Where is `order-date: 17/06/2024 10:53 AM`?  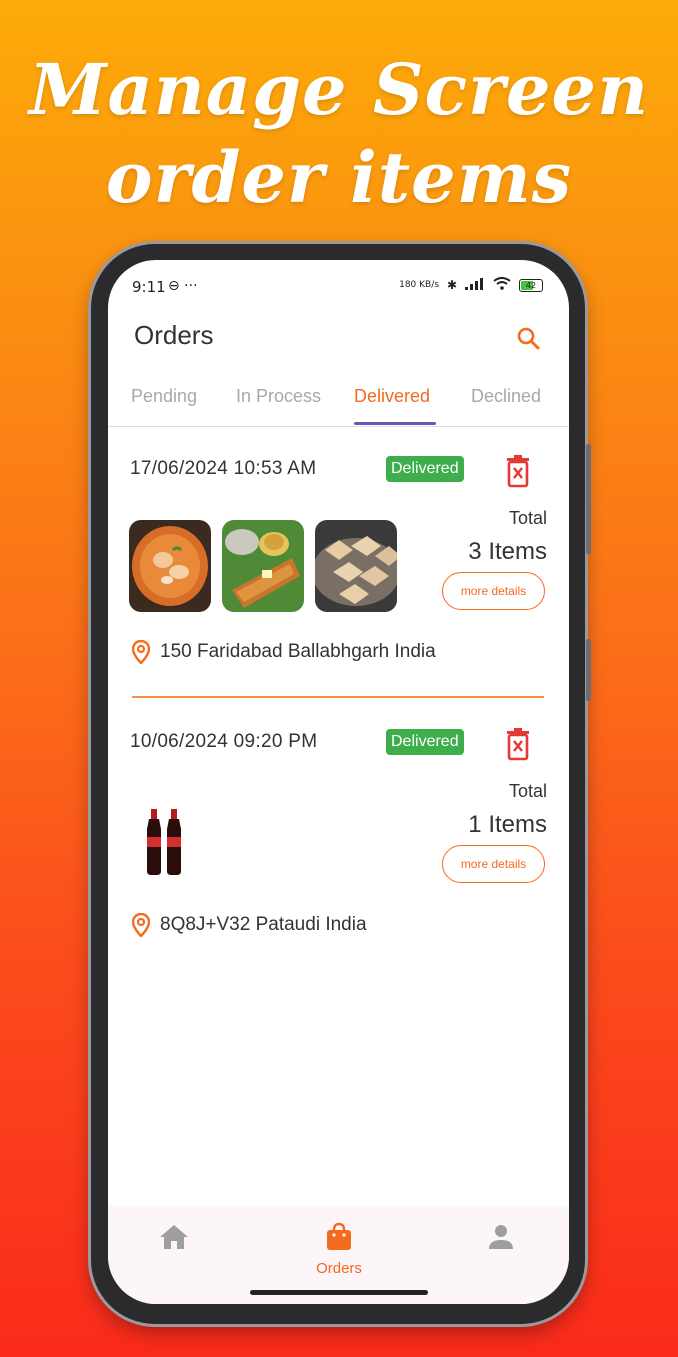
order-date: 17/06/2024 10:53 AM is located at coordinates (223, 468).